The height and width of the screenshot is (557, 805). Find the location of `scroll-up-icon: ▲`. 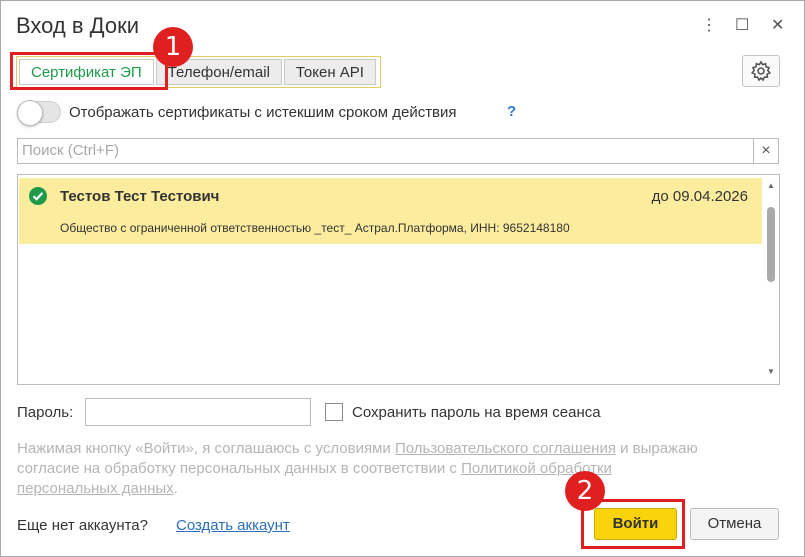

scroll-up-icon: ▲ is located at coordinates (771, 185).